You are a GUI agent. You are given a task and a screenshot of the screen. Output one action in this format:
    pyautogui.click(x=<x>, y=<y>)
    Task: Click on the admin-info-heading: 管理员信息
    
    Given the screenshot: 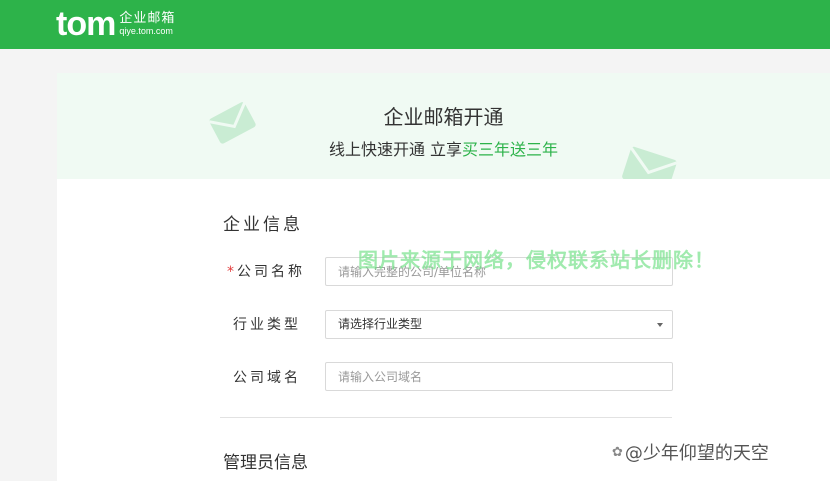 What is the action you would take?
    pyautogui.click(x=265, y=463)
    